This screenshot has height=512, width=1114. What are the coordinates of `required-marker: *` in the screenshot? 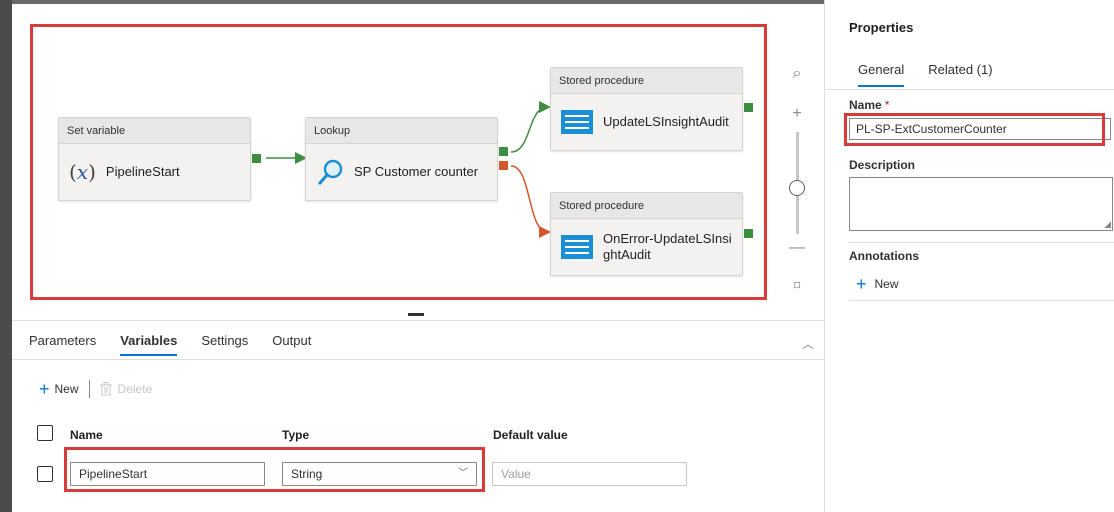 It's located at (887, 105).